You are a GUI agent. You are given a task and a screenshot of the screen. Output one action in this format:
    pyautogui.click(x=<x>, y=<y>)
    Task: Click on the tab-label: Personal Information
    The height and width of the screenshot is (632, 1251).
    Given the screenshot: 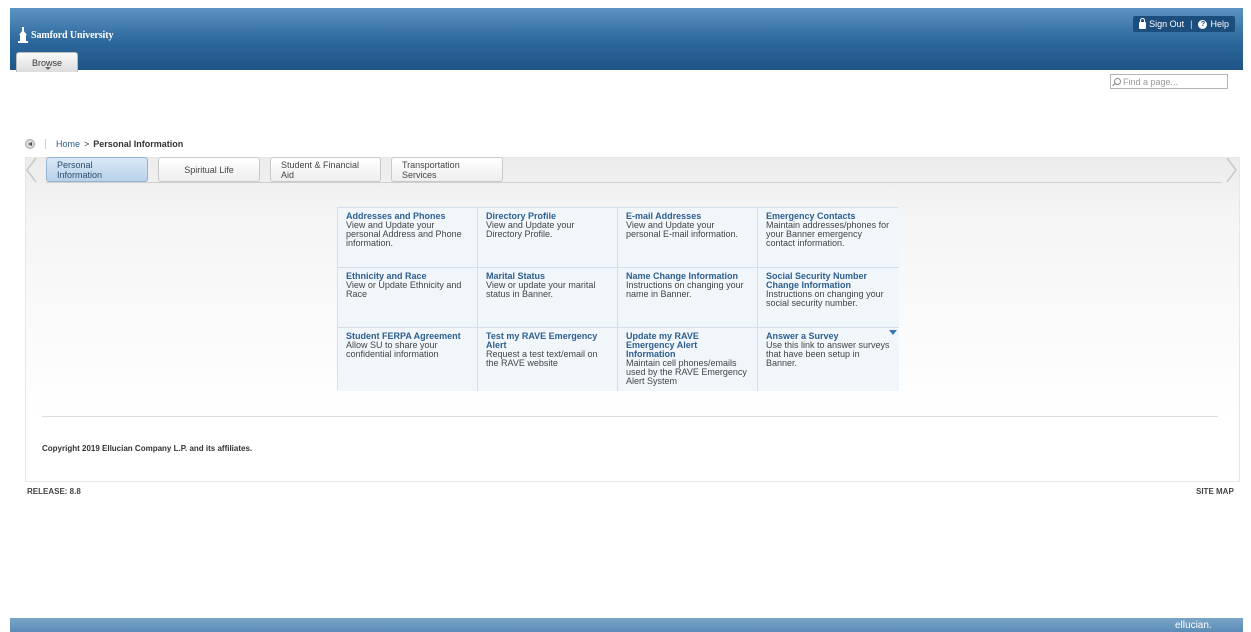 What is the action you would take?
    pyautogui.click(x=80, y=169)
    